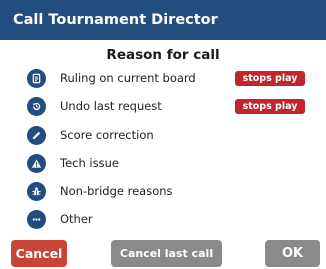 Image resolution: width=326 pixels, height=269 pixels. I want to click on reason-ruling: Ruling on current board stops play, so click(172, 78).